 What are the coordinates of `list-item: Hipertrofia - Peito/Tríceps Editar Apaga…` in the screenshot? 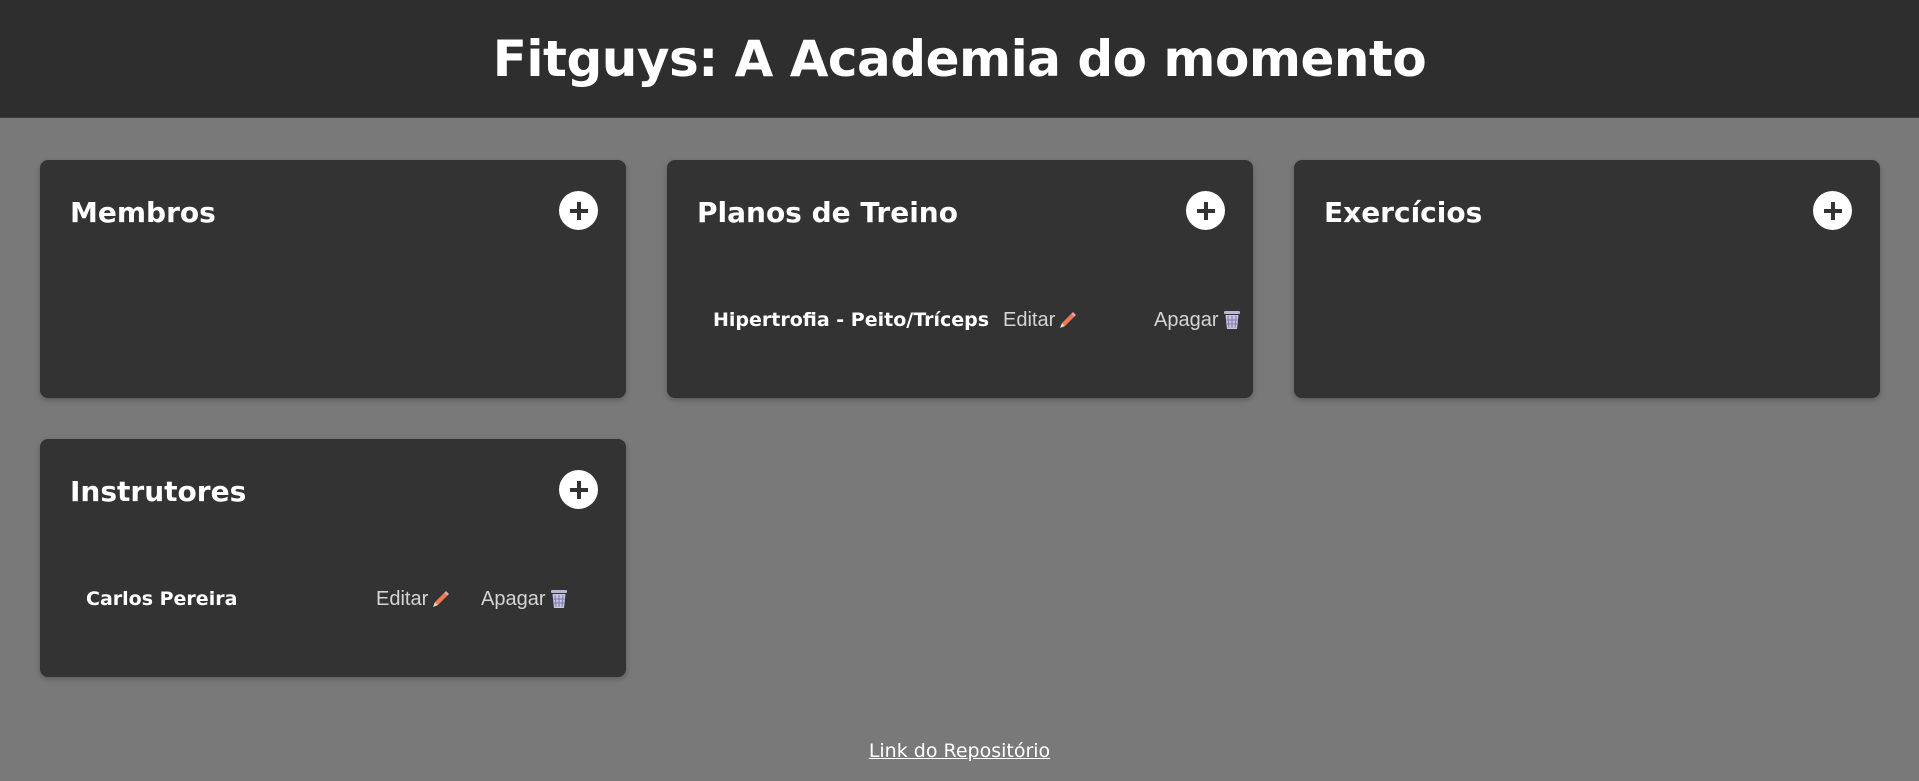 It's located at (976, 320).